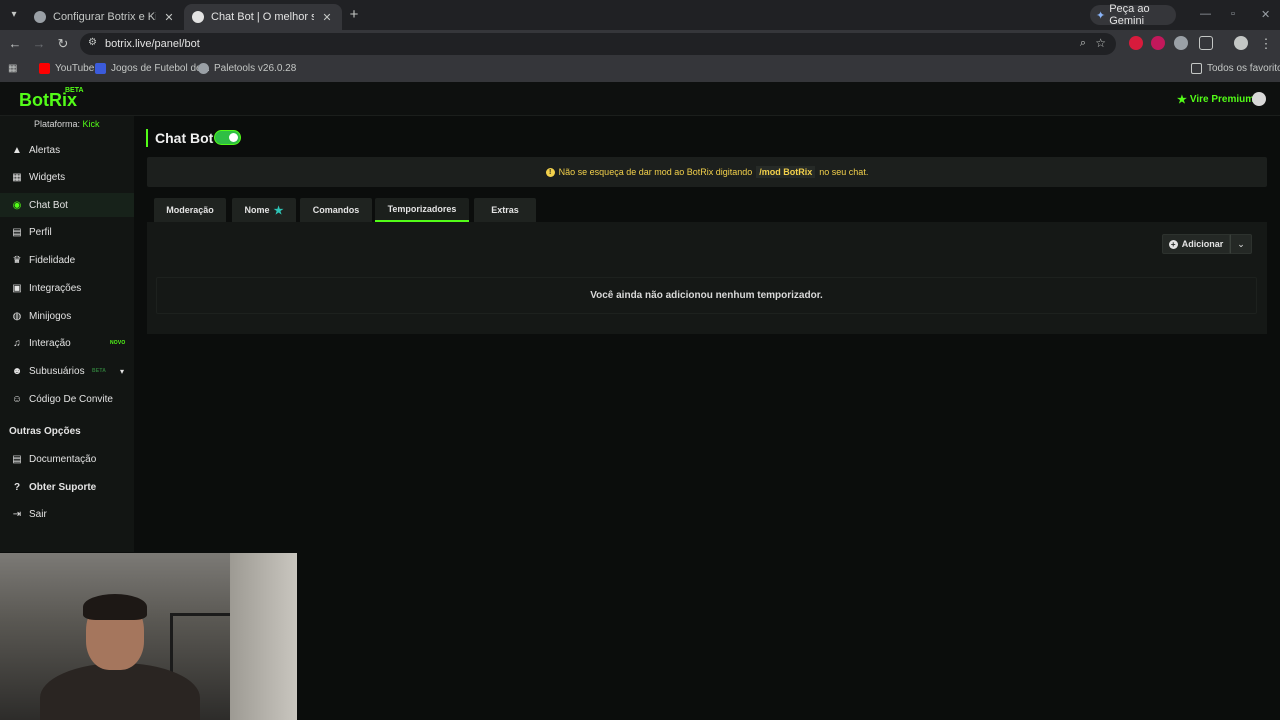 The width and height of the screenshot is (1280, 720). I want to click on star-icon: ★, so click(1182, 100).